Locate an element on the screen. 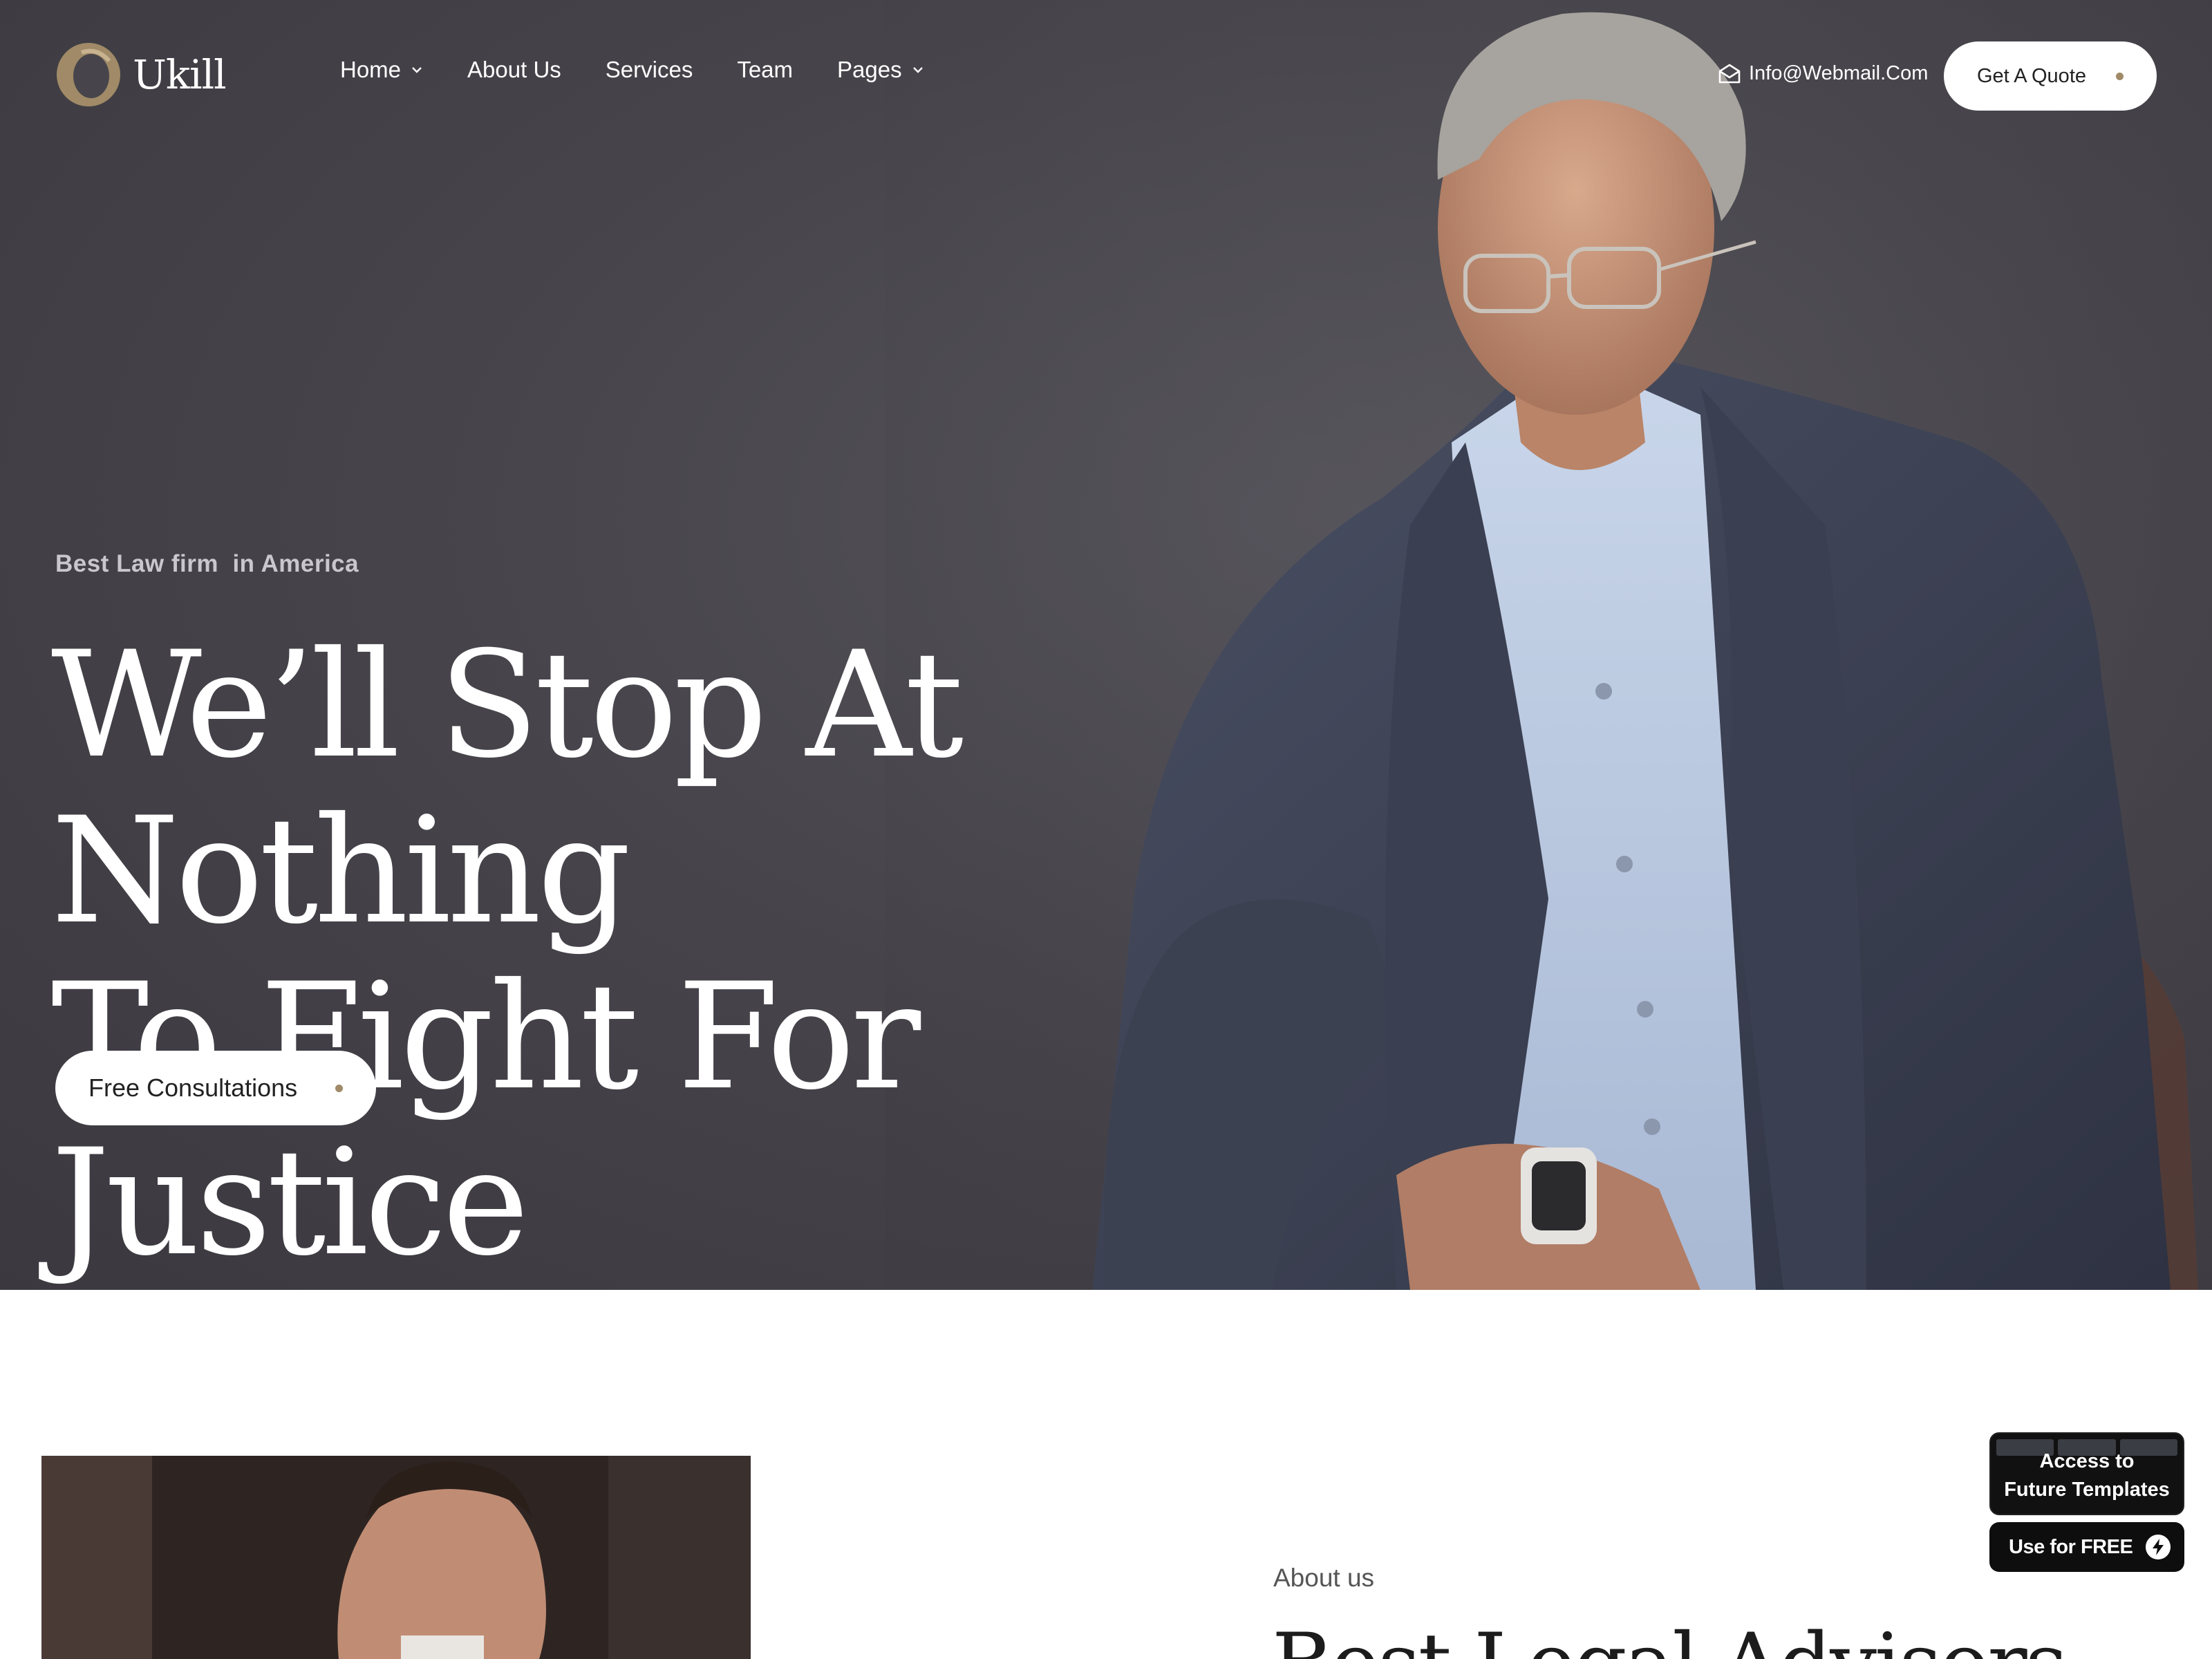 The image size is (2212, 1659). about-section-label: About us is located at coordinates (1324, 1578).